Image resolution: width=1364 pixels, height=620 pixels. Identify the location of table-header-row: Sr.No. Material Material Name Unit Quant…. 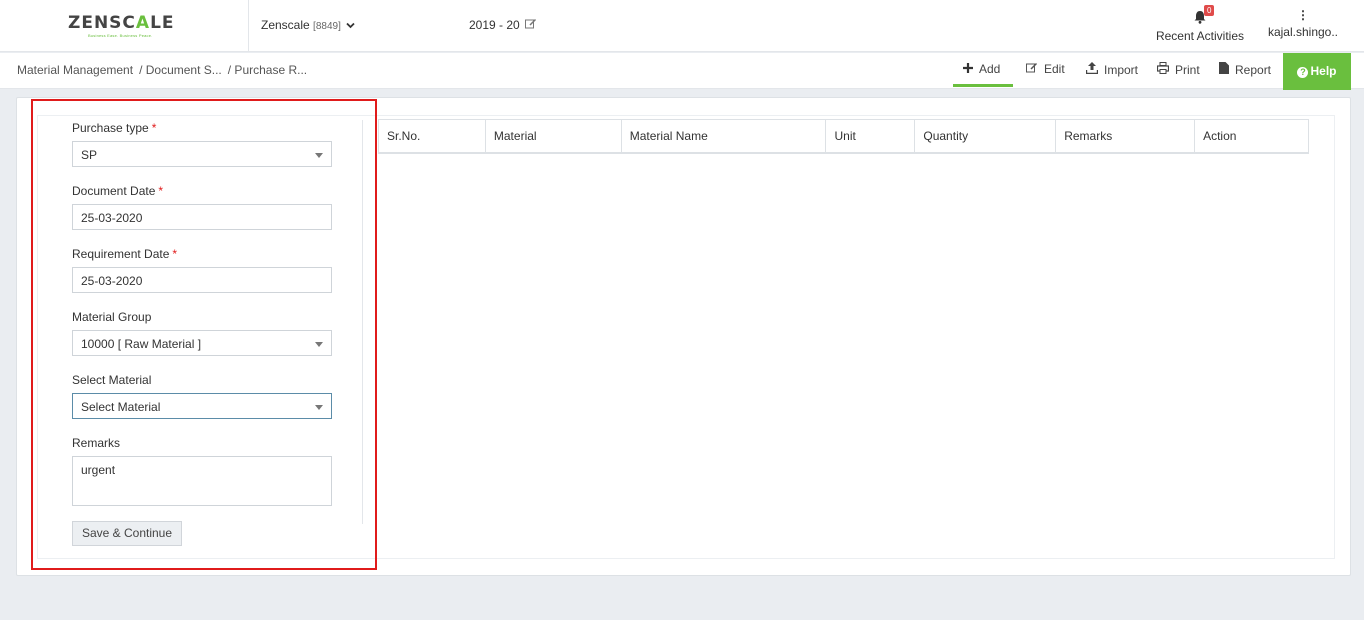
(843, 136).